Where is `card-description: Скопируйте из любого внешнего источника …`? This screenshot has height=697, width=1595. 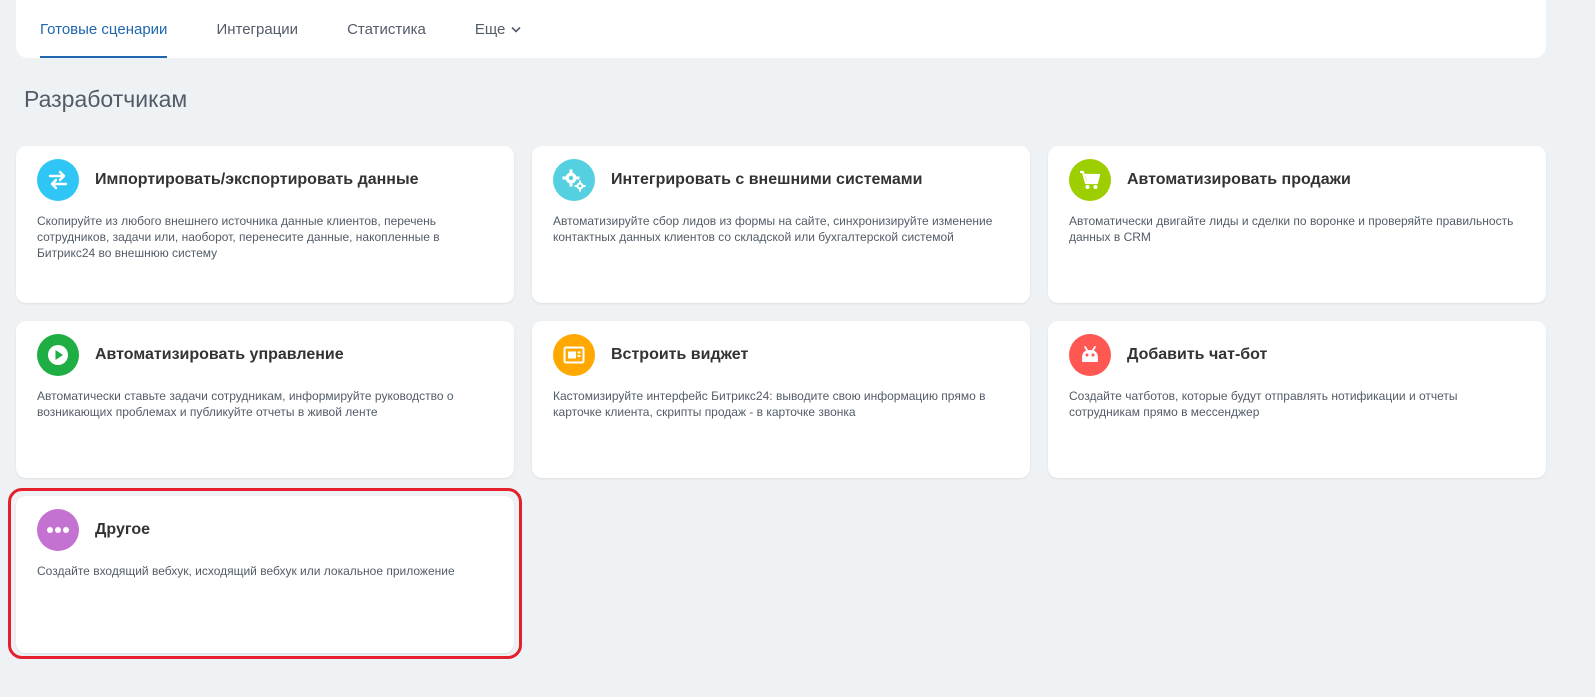 card-description: Скопируйте из любого внешнего источника … is located at coordinates (238, 237).